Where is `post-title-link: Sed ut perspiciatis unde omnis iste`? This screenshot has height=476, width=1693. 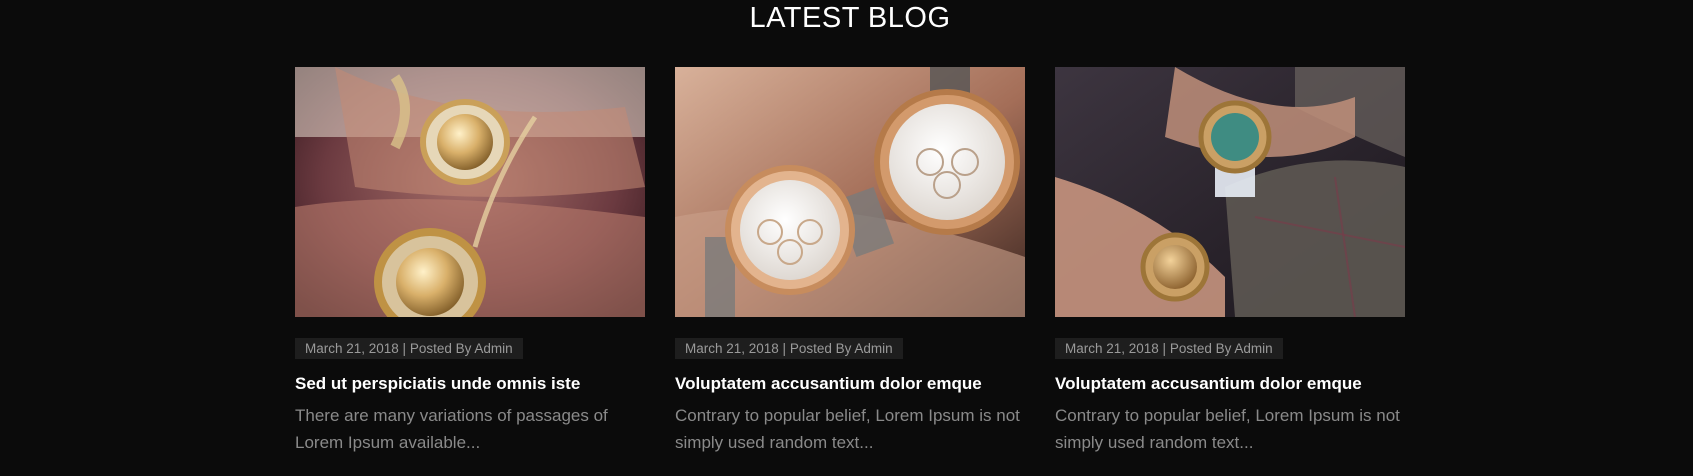
post-title-link: Sed ut perspiciatis unde omnis iste is located at coordinates (470, 384).